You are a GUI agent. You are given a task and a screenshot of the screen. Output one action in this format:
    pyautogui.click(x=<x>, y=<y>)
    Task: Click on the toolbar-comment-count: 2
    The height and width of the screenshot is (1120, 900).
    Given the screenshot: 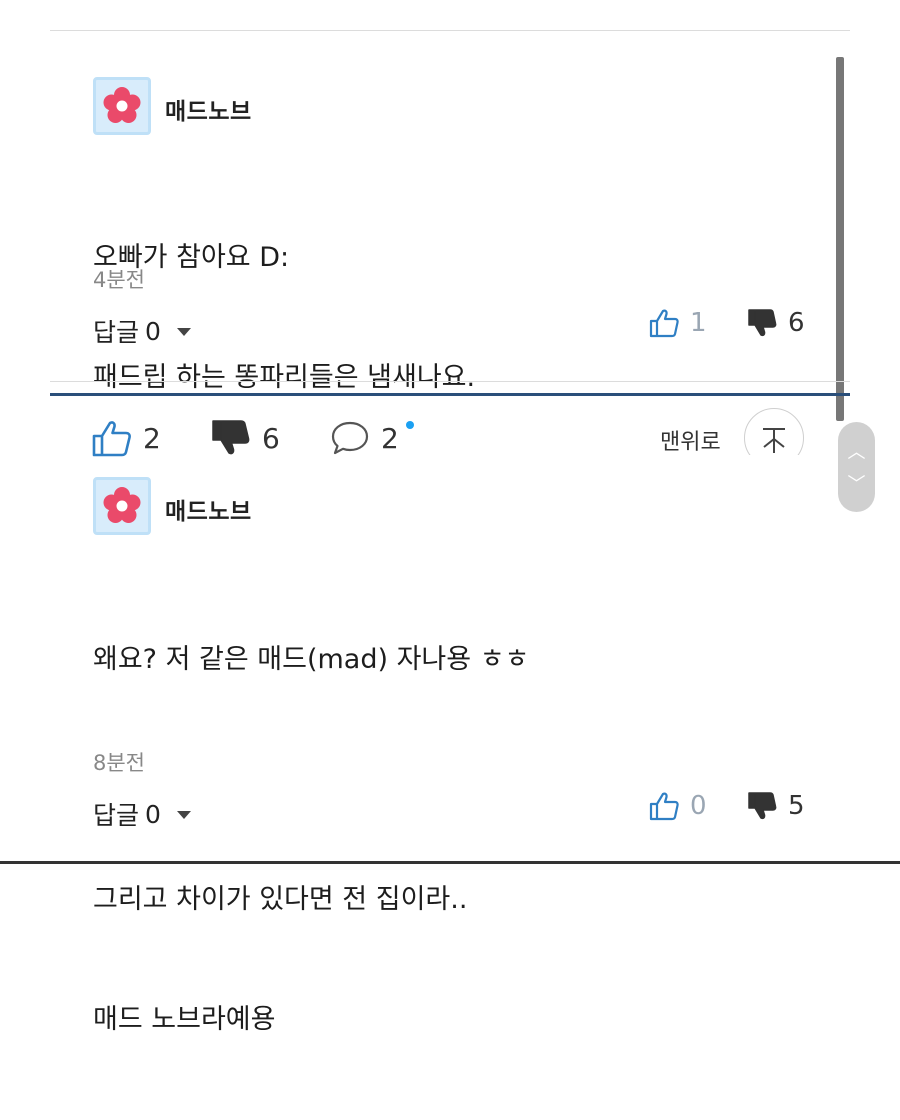 What is the action you would take?
    pyautogui.click(x=390, y=438)
    